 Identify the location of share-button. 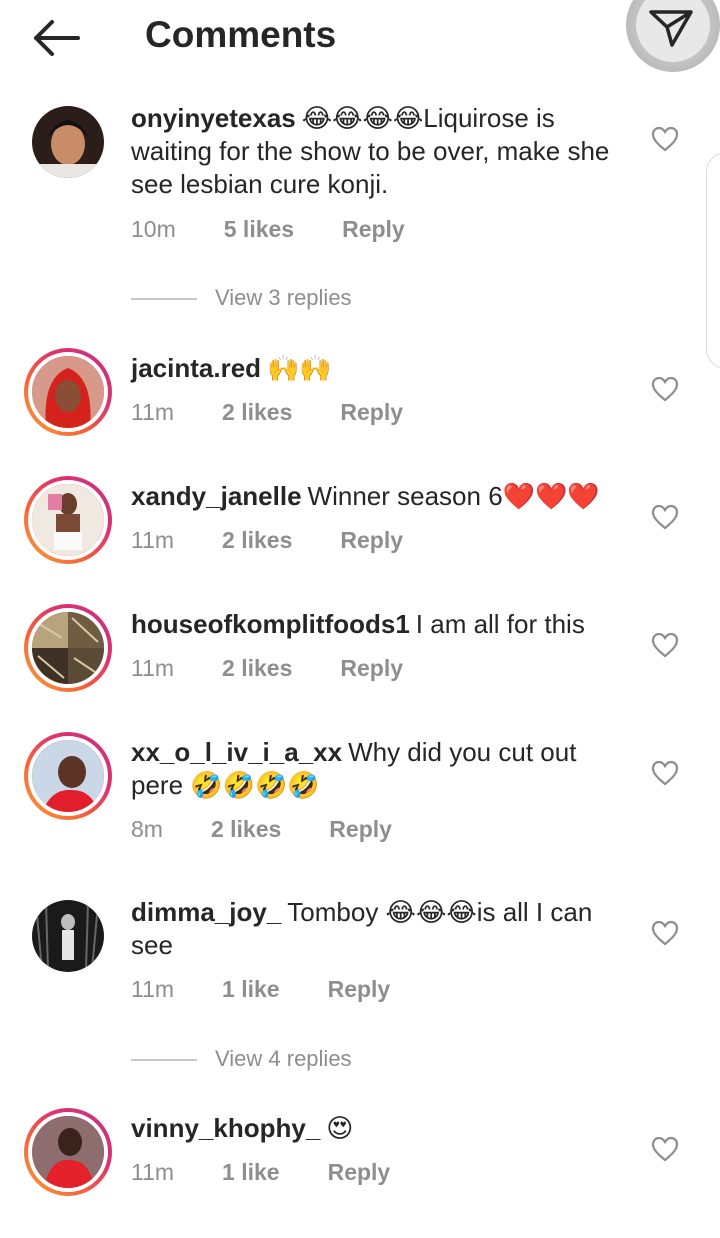
(673, 36).